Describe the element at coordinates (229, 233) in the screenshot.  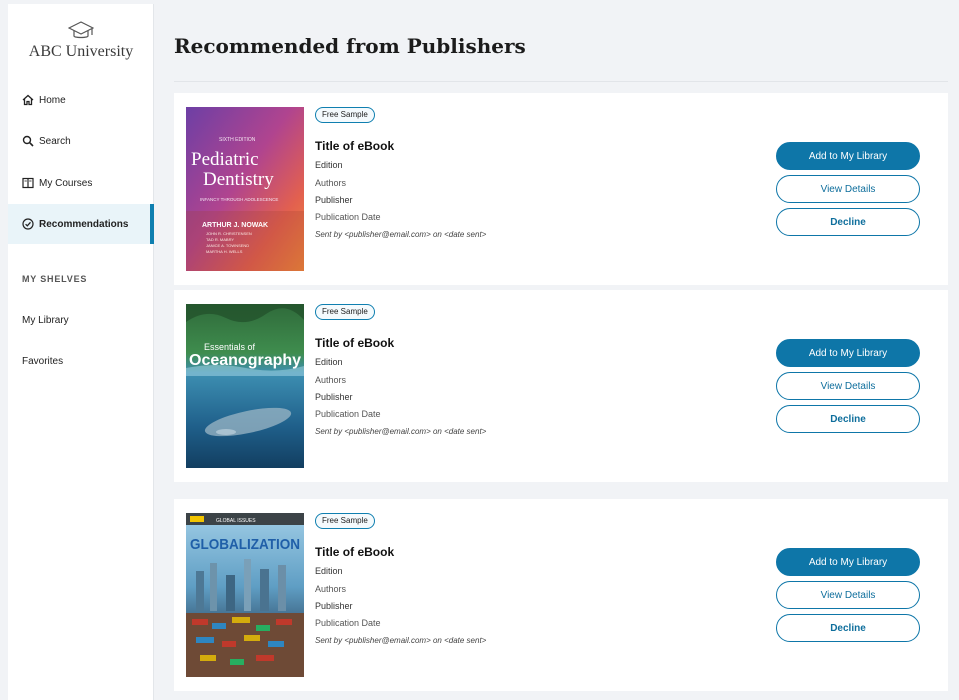
I see `cover-coauthor: JOHN R. CHRISTENSEN` at that location.